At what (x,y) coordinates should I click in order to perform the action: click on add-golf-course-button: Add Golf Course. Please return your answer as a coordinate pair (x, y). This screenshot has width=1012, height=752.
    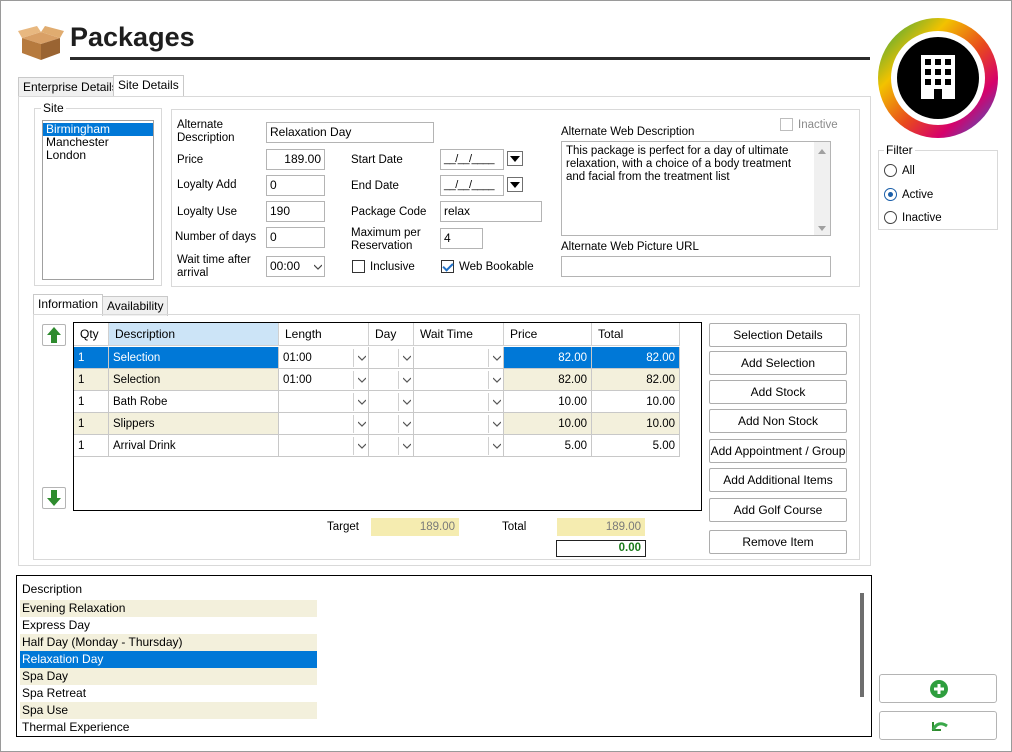
    Looking at the image, I should click on (778, 510).